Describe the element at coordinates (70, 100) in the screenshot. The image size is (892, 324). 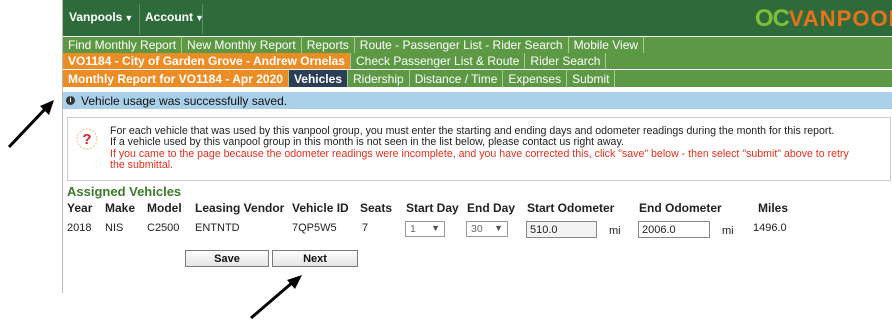
I see `info-icon: i` at that location.